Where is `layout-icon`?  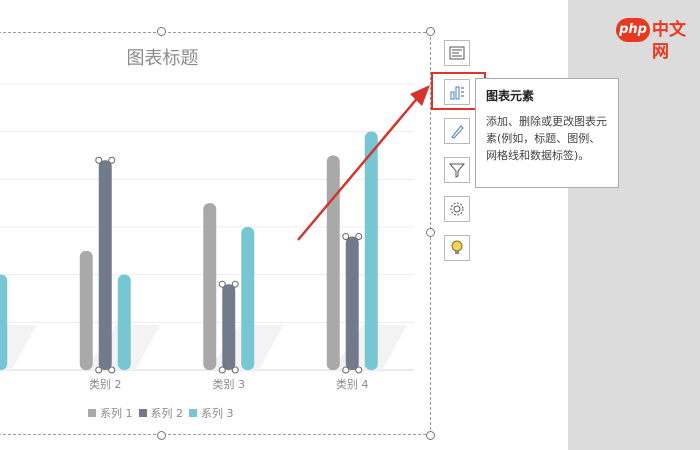 layout-icon is located at coordinates (457, 53).